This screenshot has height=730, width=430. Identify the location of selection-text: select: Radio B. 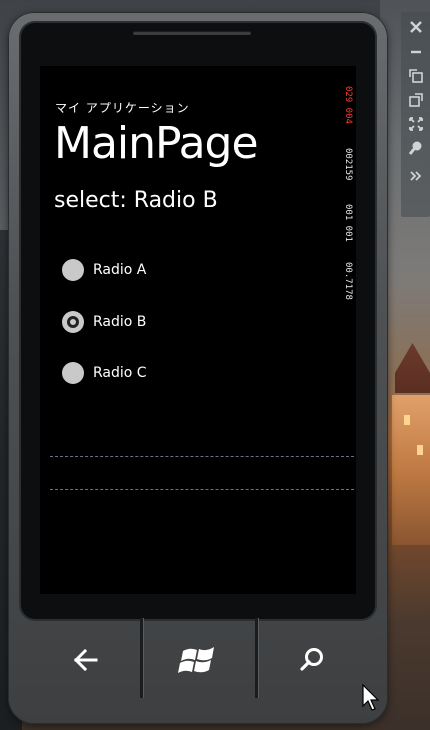
(136, 200).